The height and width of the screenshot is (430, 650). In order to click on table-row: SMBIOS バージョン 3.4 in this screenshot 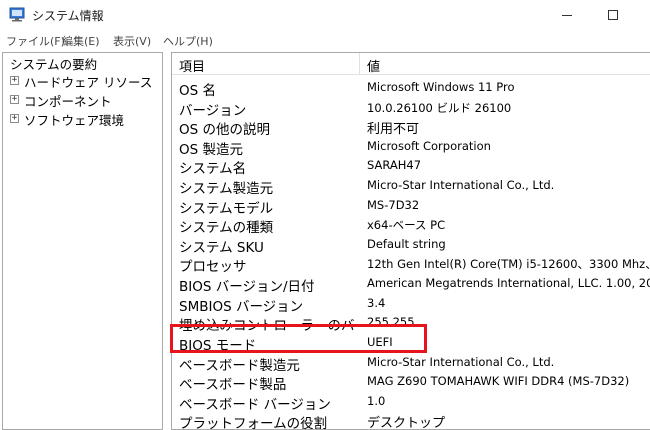, I will do `click(411, 304)`.